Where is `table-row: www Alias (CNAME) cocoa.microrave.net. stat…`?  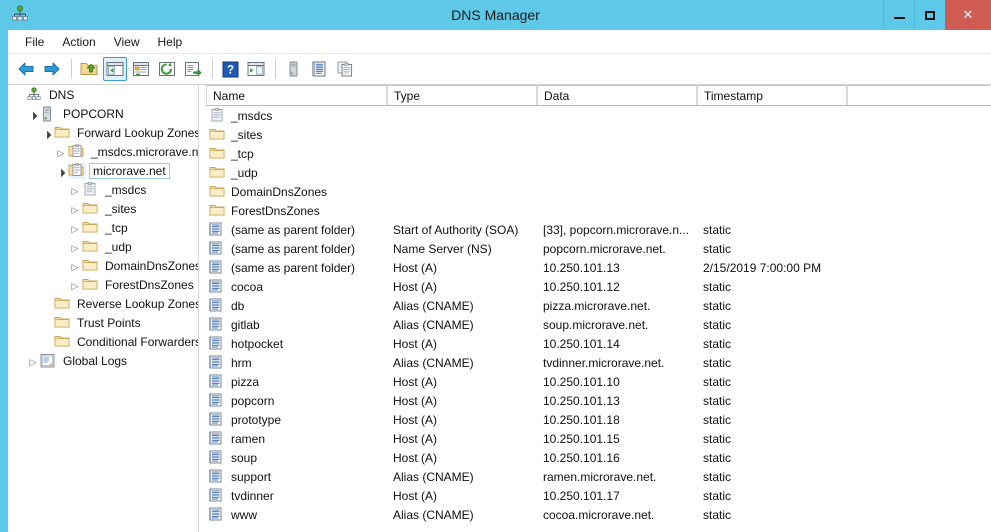
table-row: www Alias (CNAME) cocoa.microrave.net. stat… is located at coordinates (598, 514).